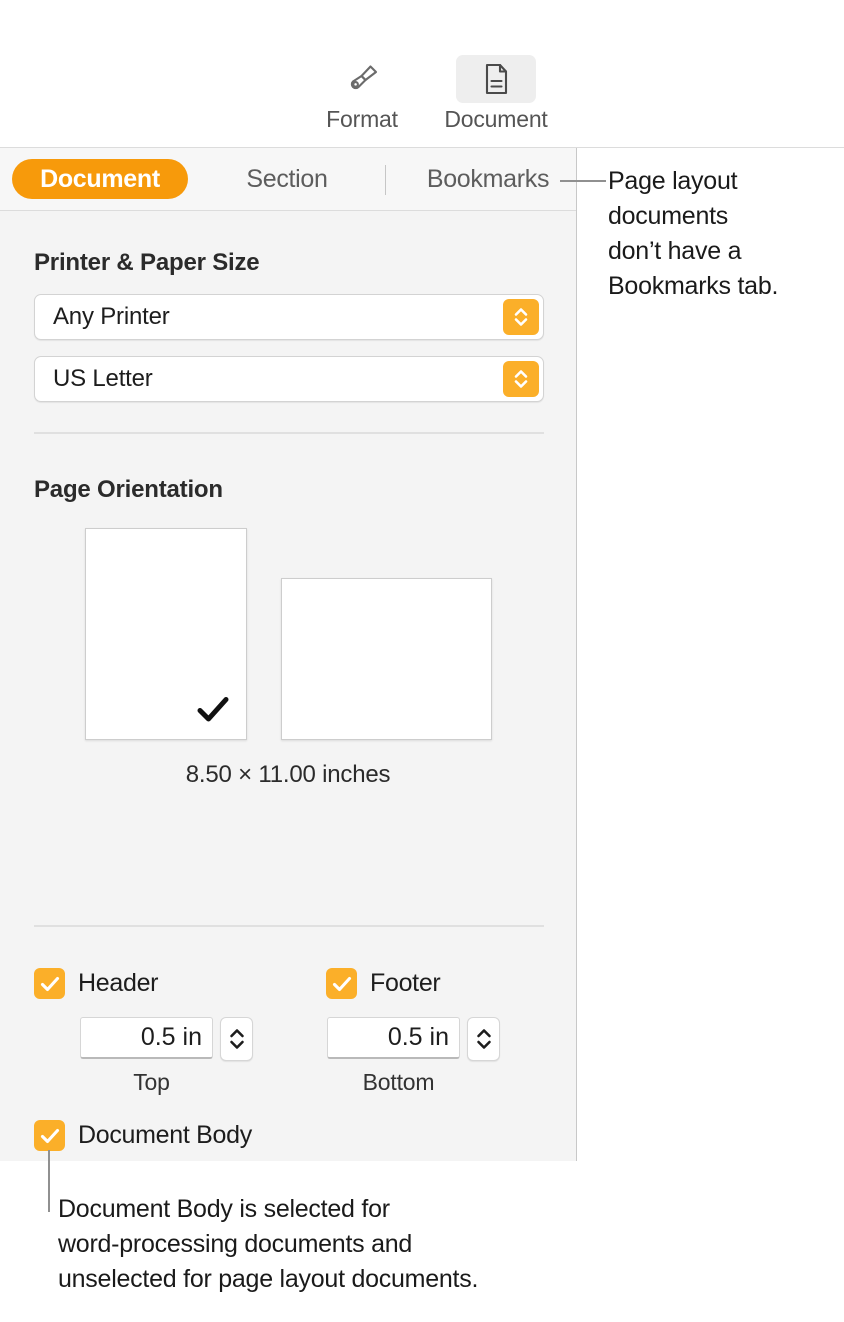  I want to click on printer-popup-button: Any Printer, so click(289, 317).